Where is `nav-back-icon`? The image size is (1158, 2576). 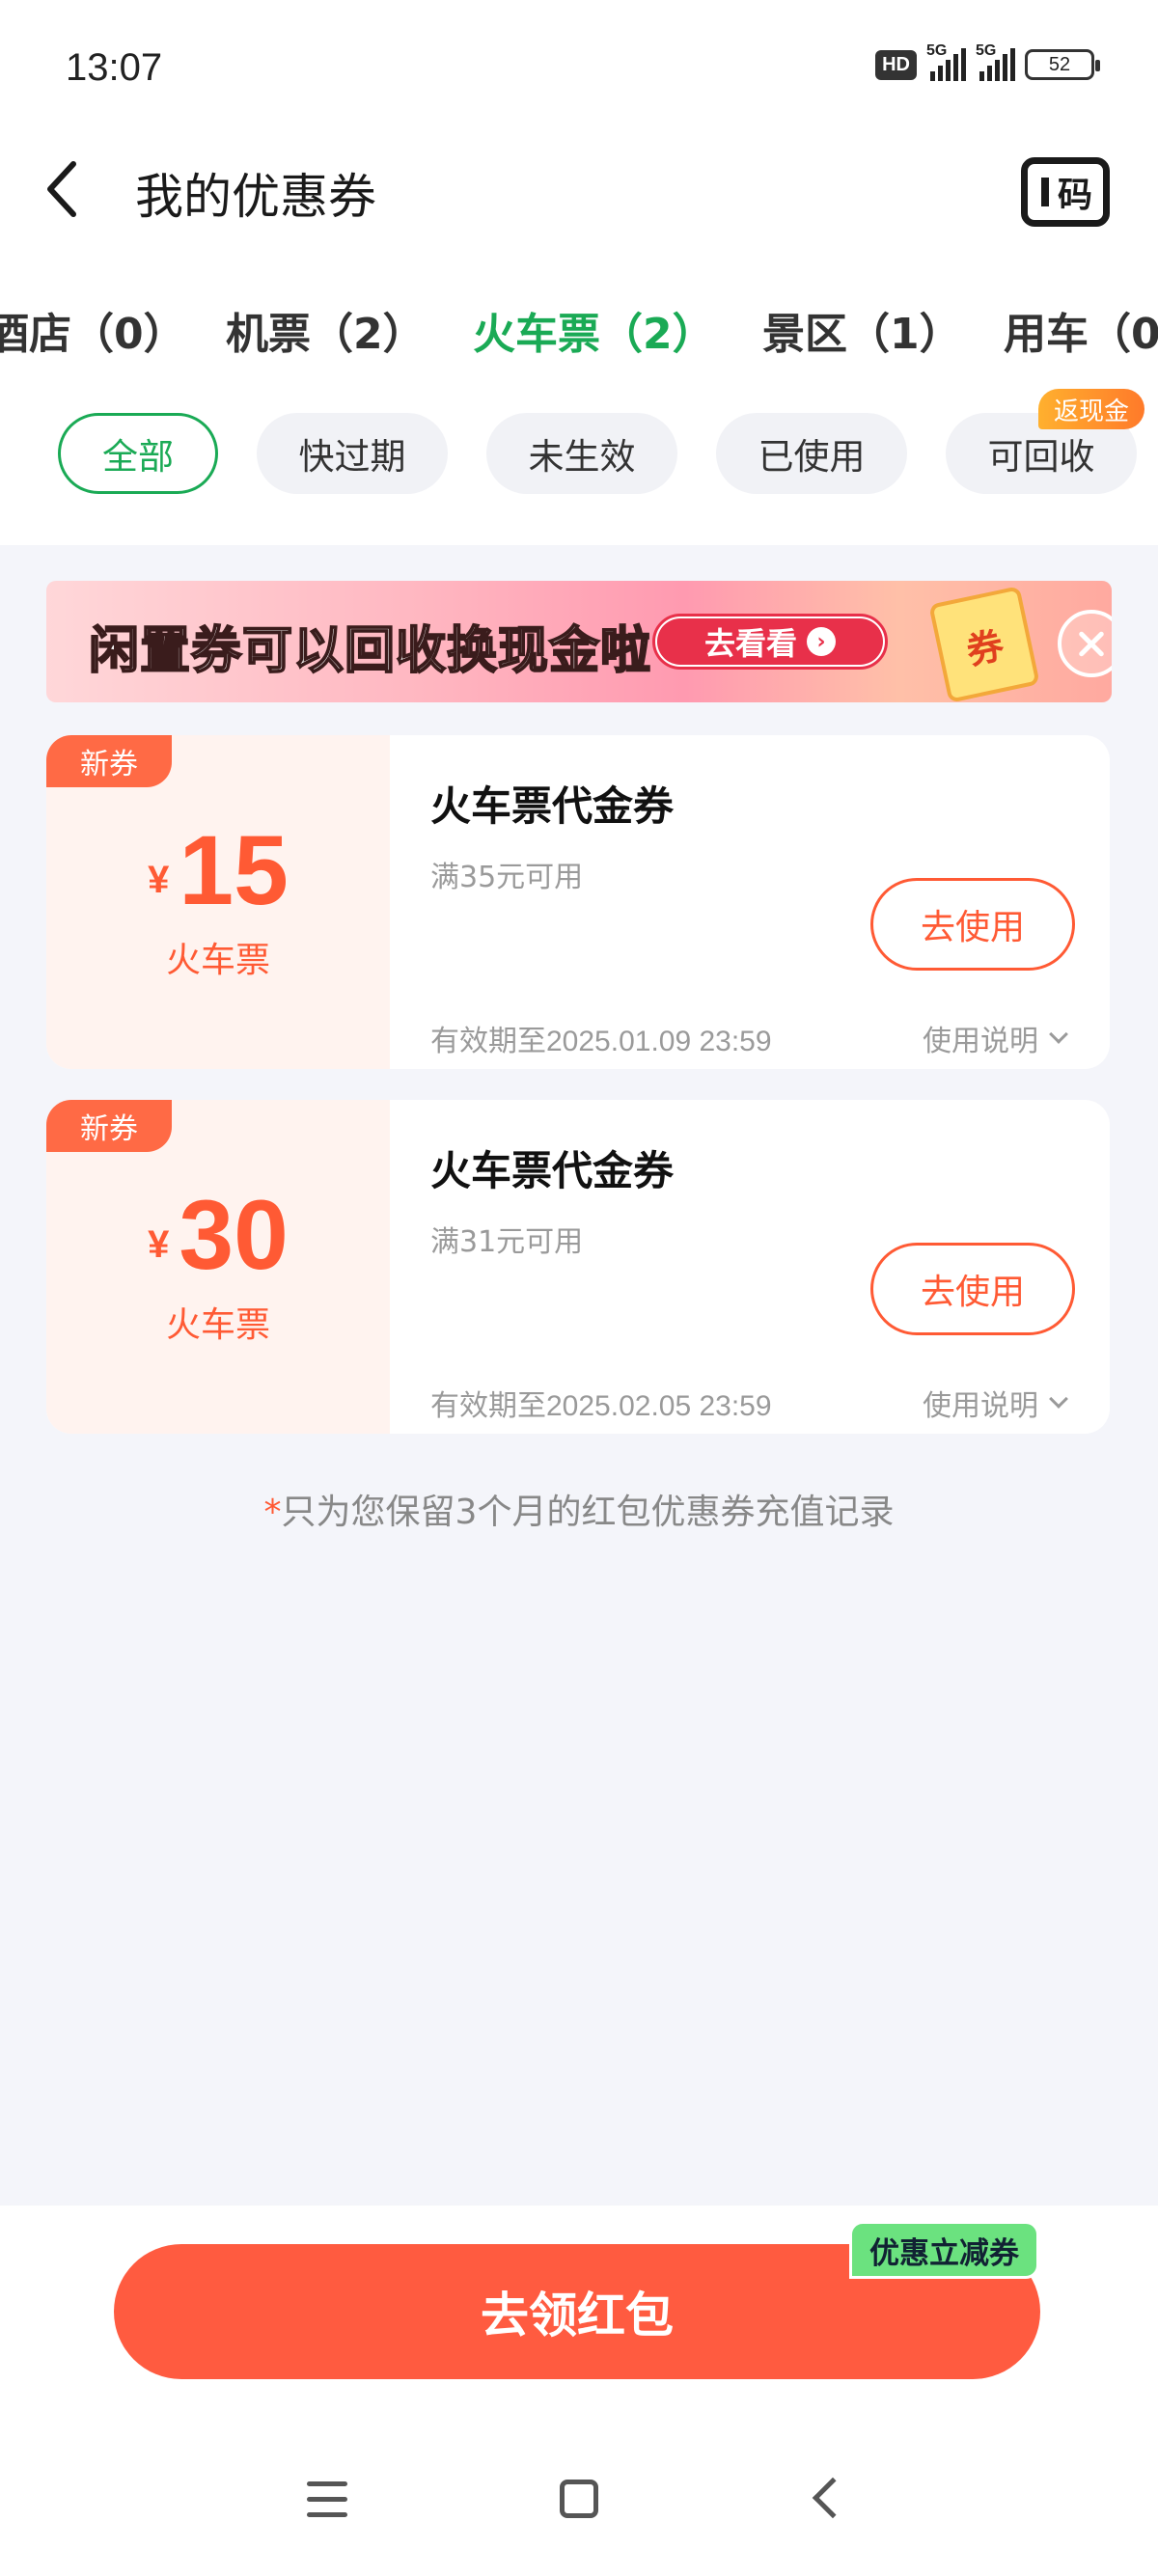
nav-back-icon is located at coordinates (833, 2498).